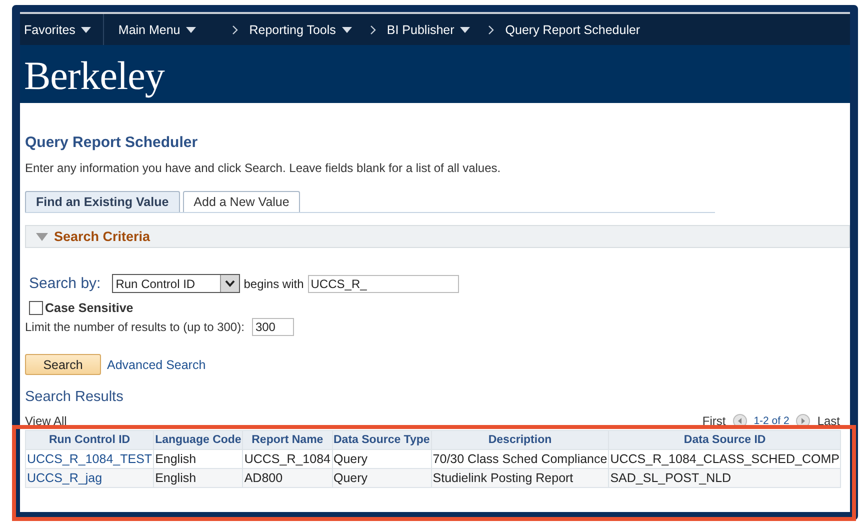 Image resolution: width=866 pixels, height=525 pixels. I want to click on search-button: Search, so click(63, 364).